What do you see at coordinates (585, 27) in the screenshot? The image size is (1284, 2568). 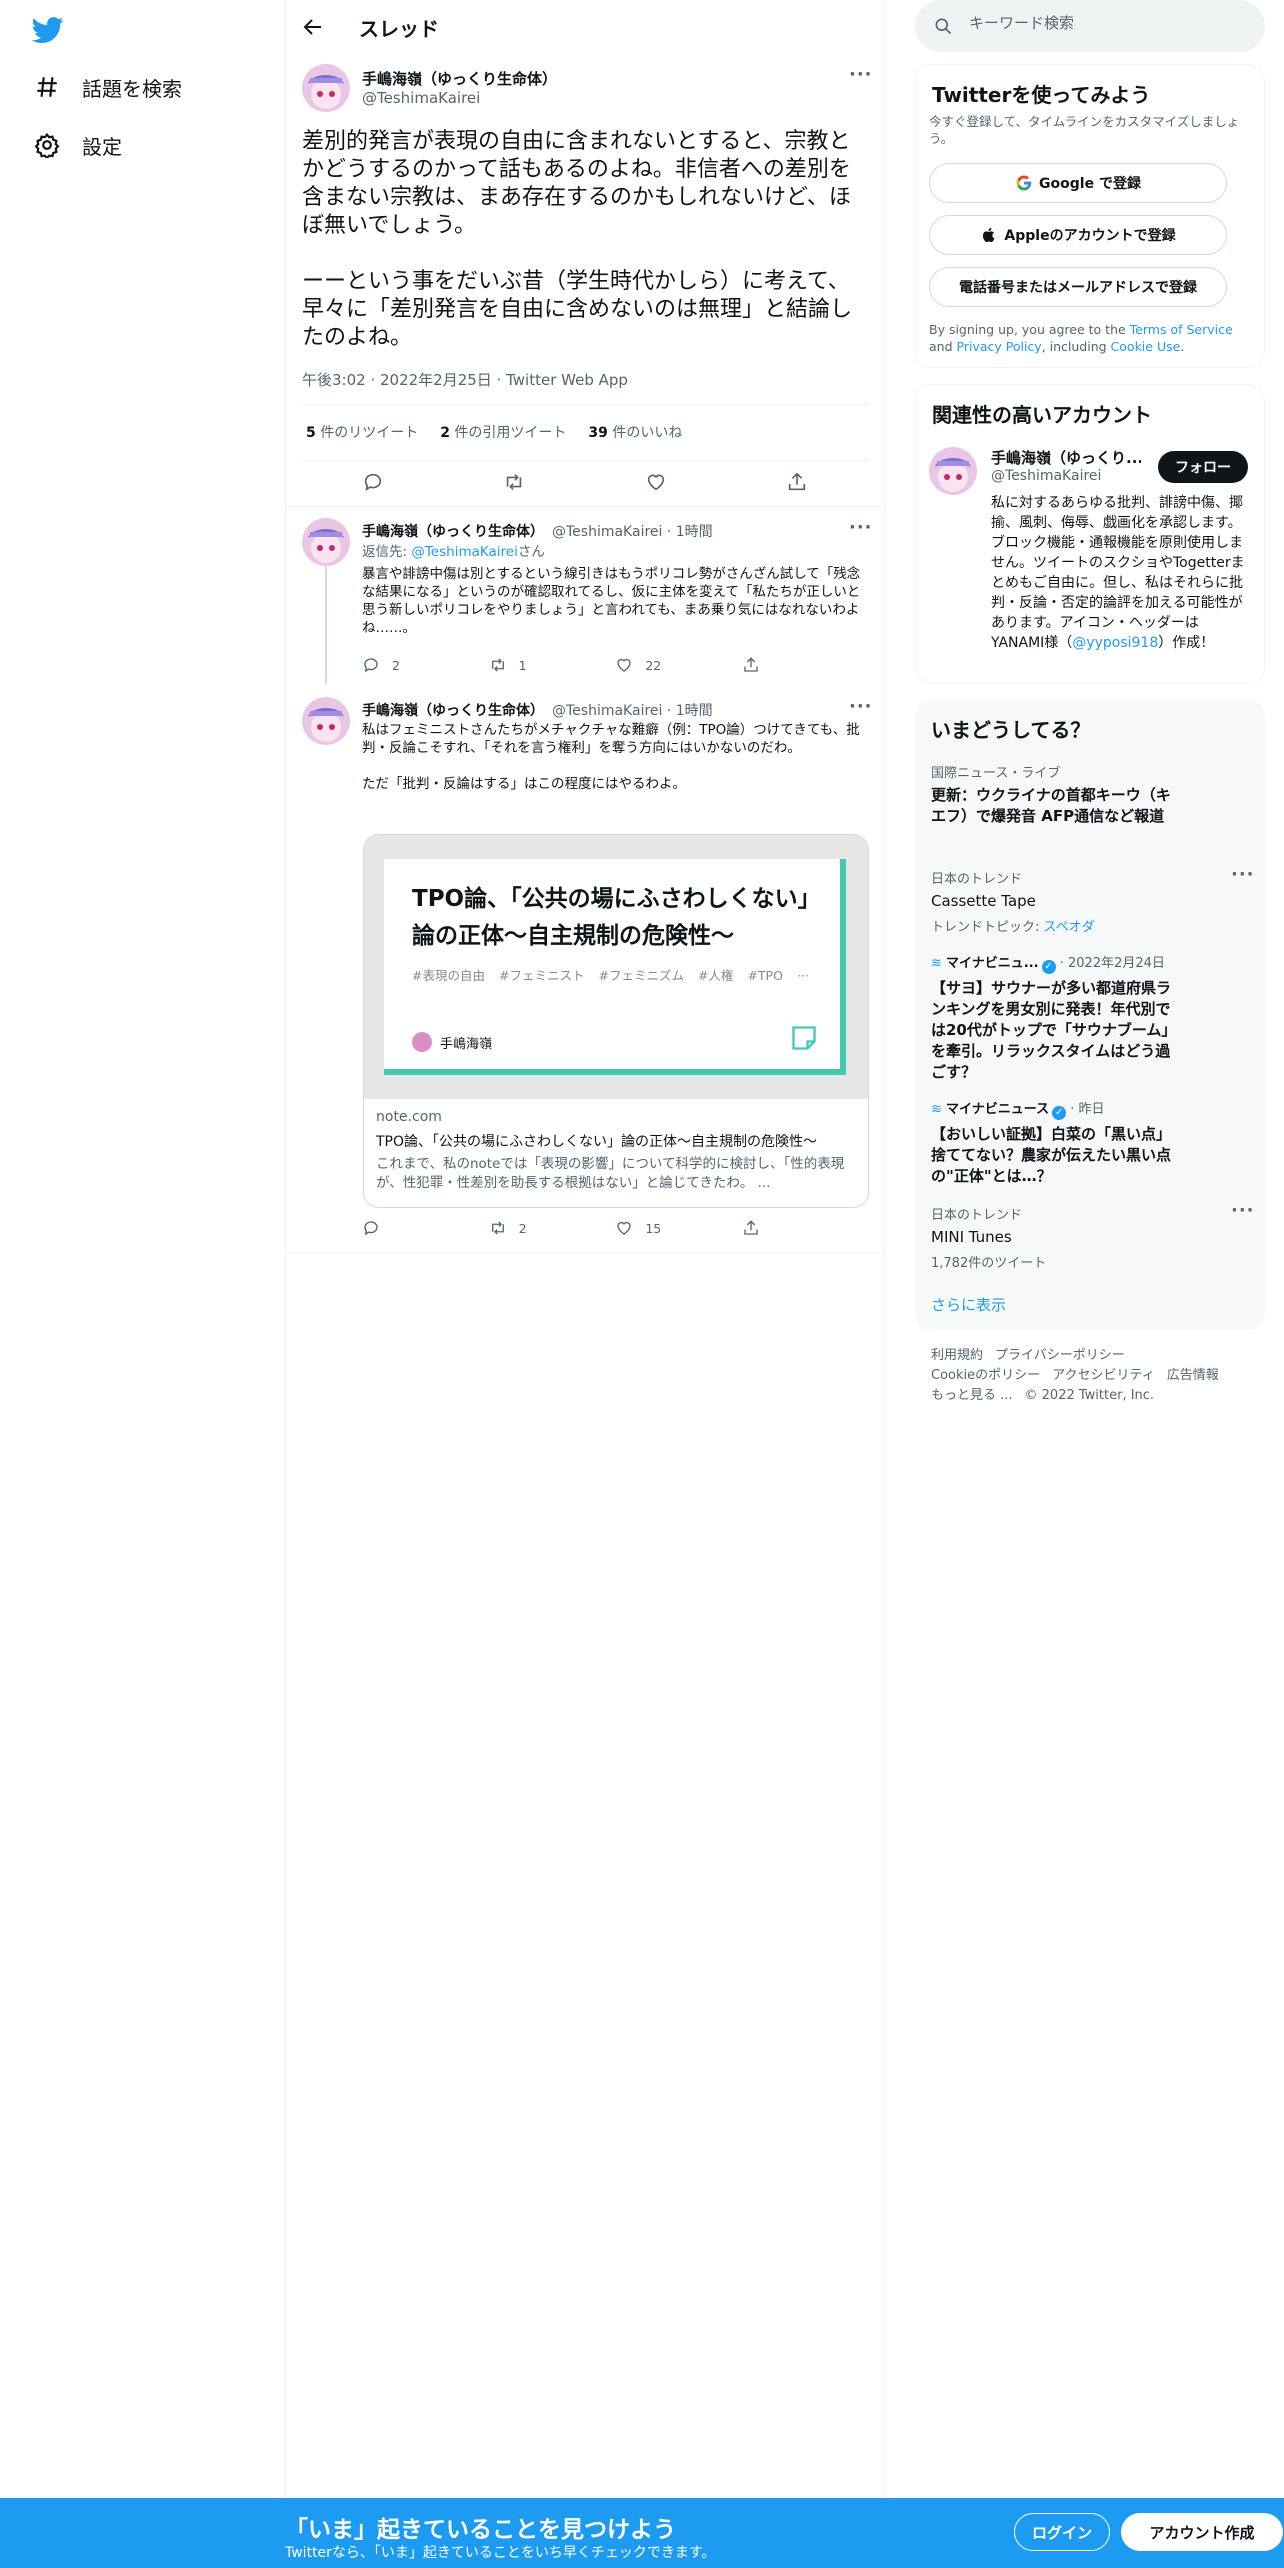 I see `thread-header: スレッド` at bounding box center [585, 27].